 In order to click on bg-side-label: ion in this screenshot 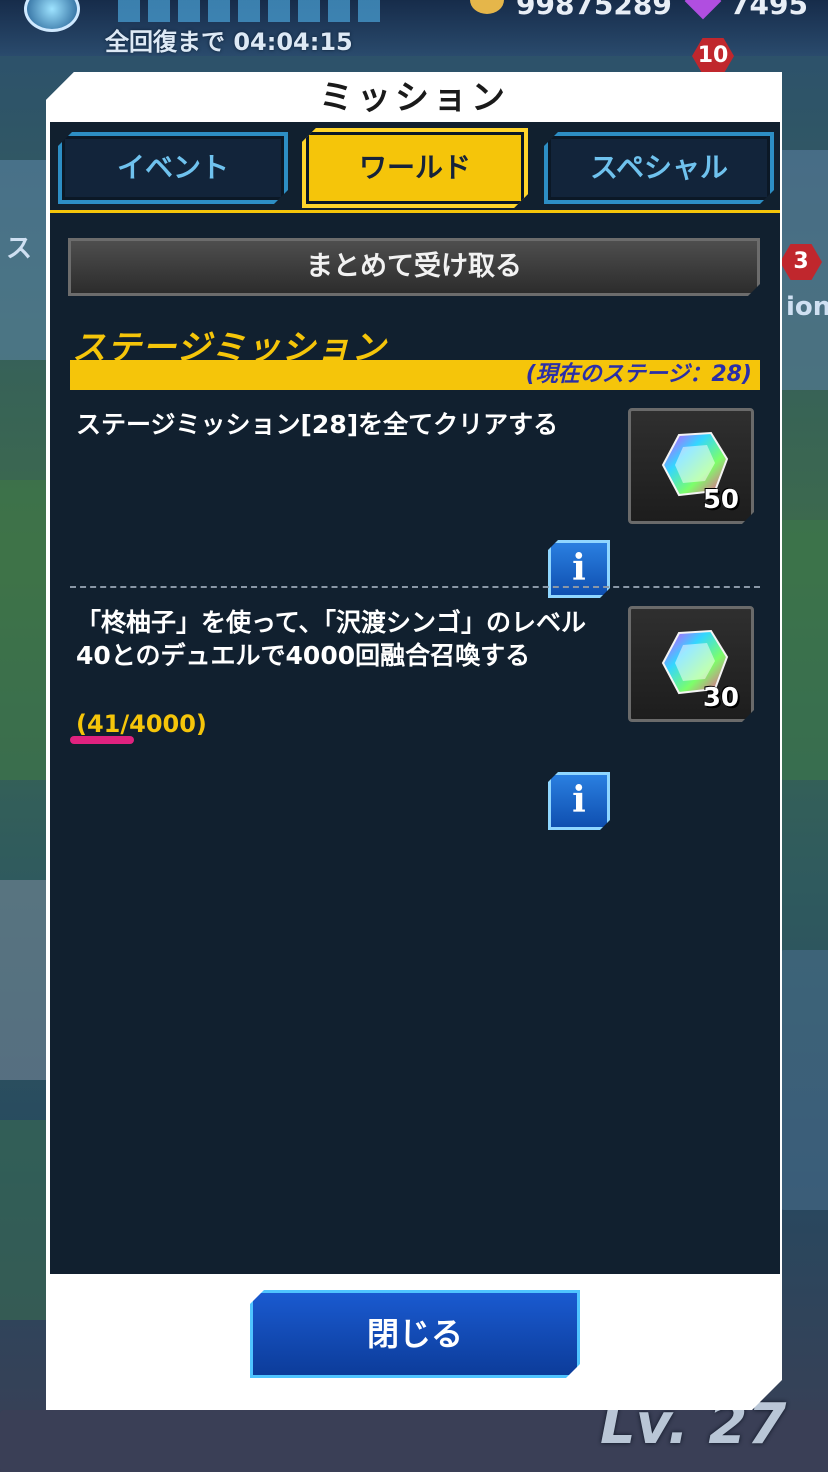, I will do `click(807, 307)`.